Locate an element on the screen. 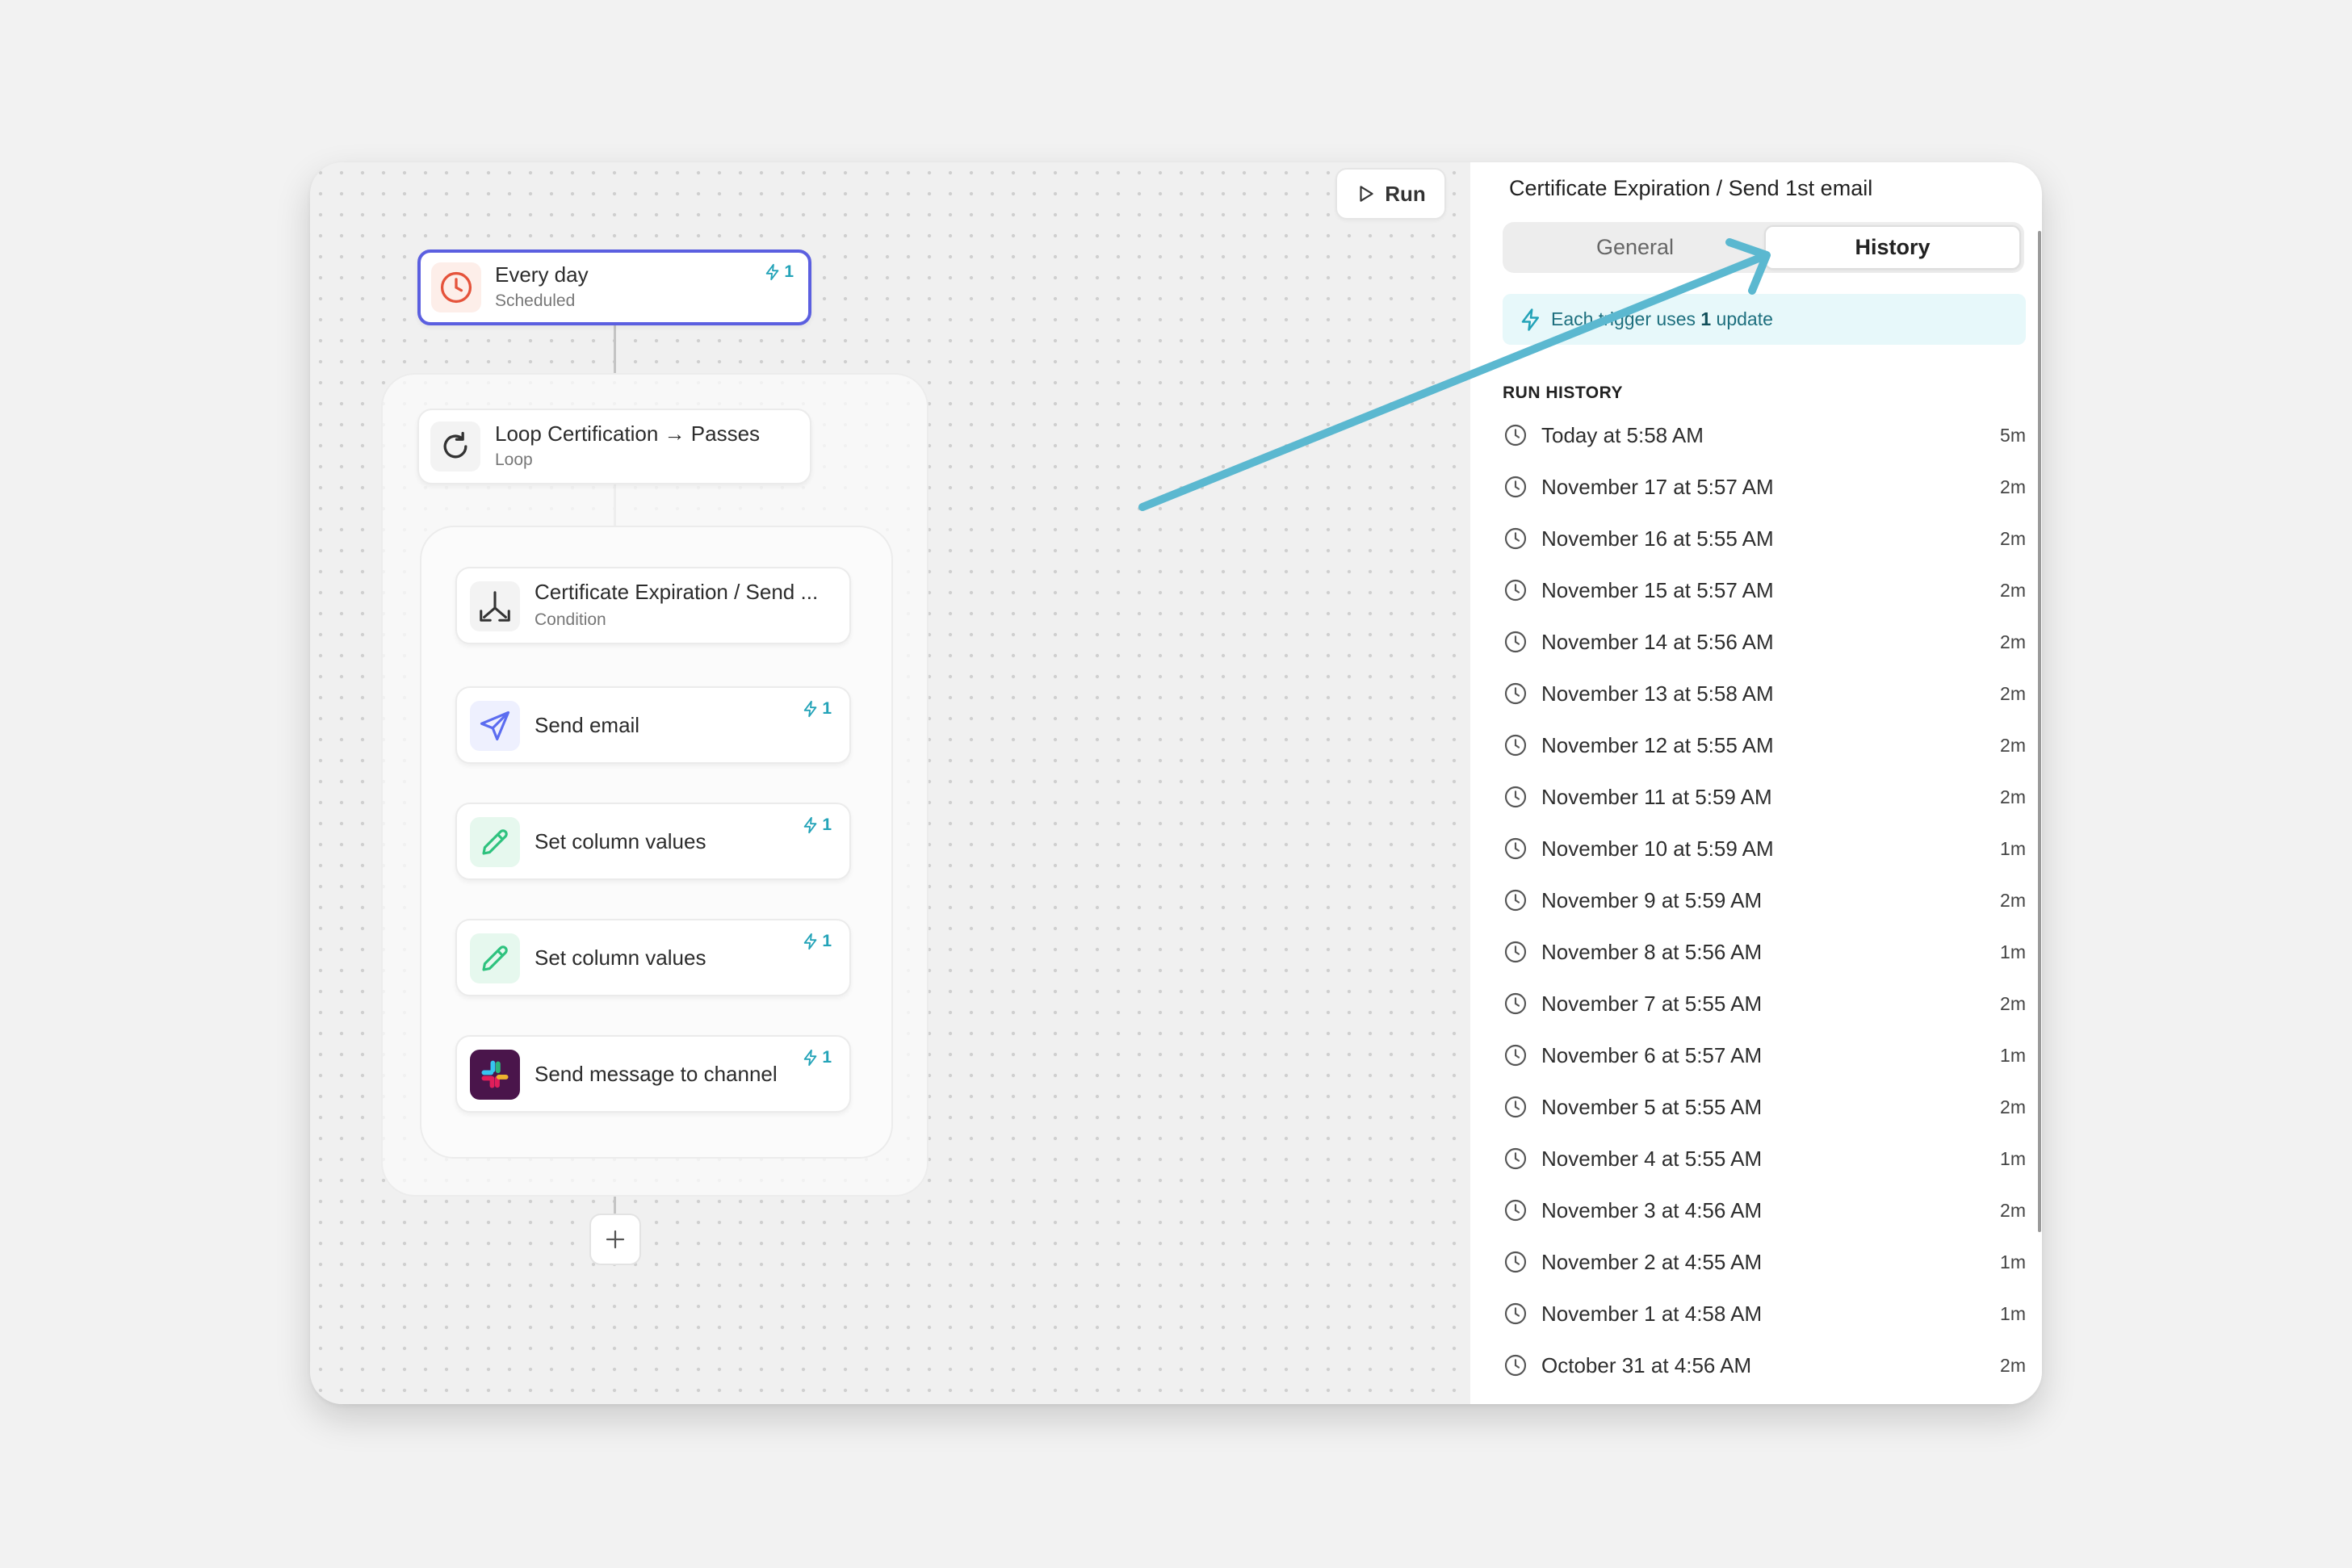 This screenshot has height=1568, width=2352. history-row: Today at 5:58 AM 5m is located at coordinates (1764, 435).